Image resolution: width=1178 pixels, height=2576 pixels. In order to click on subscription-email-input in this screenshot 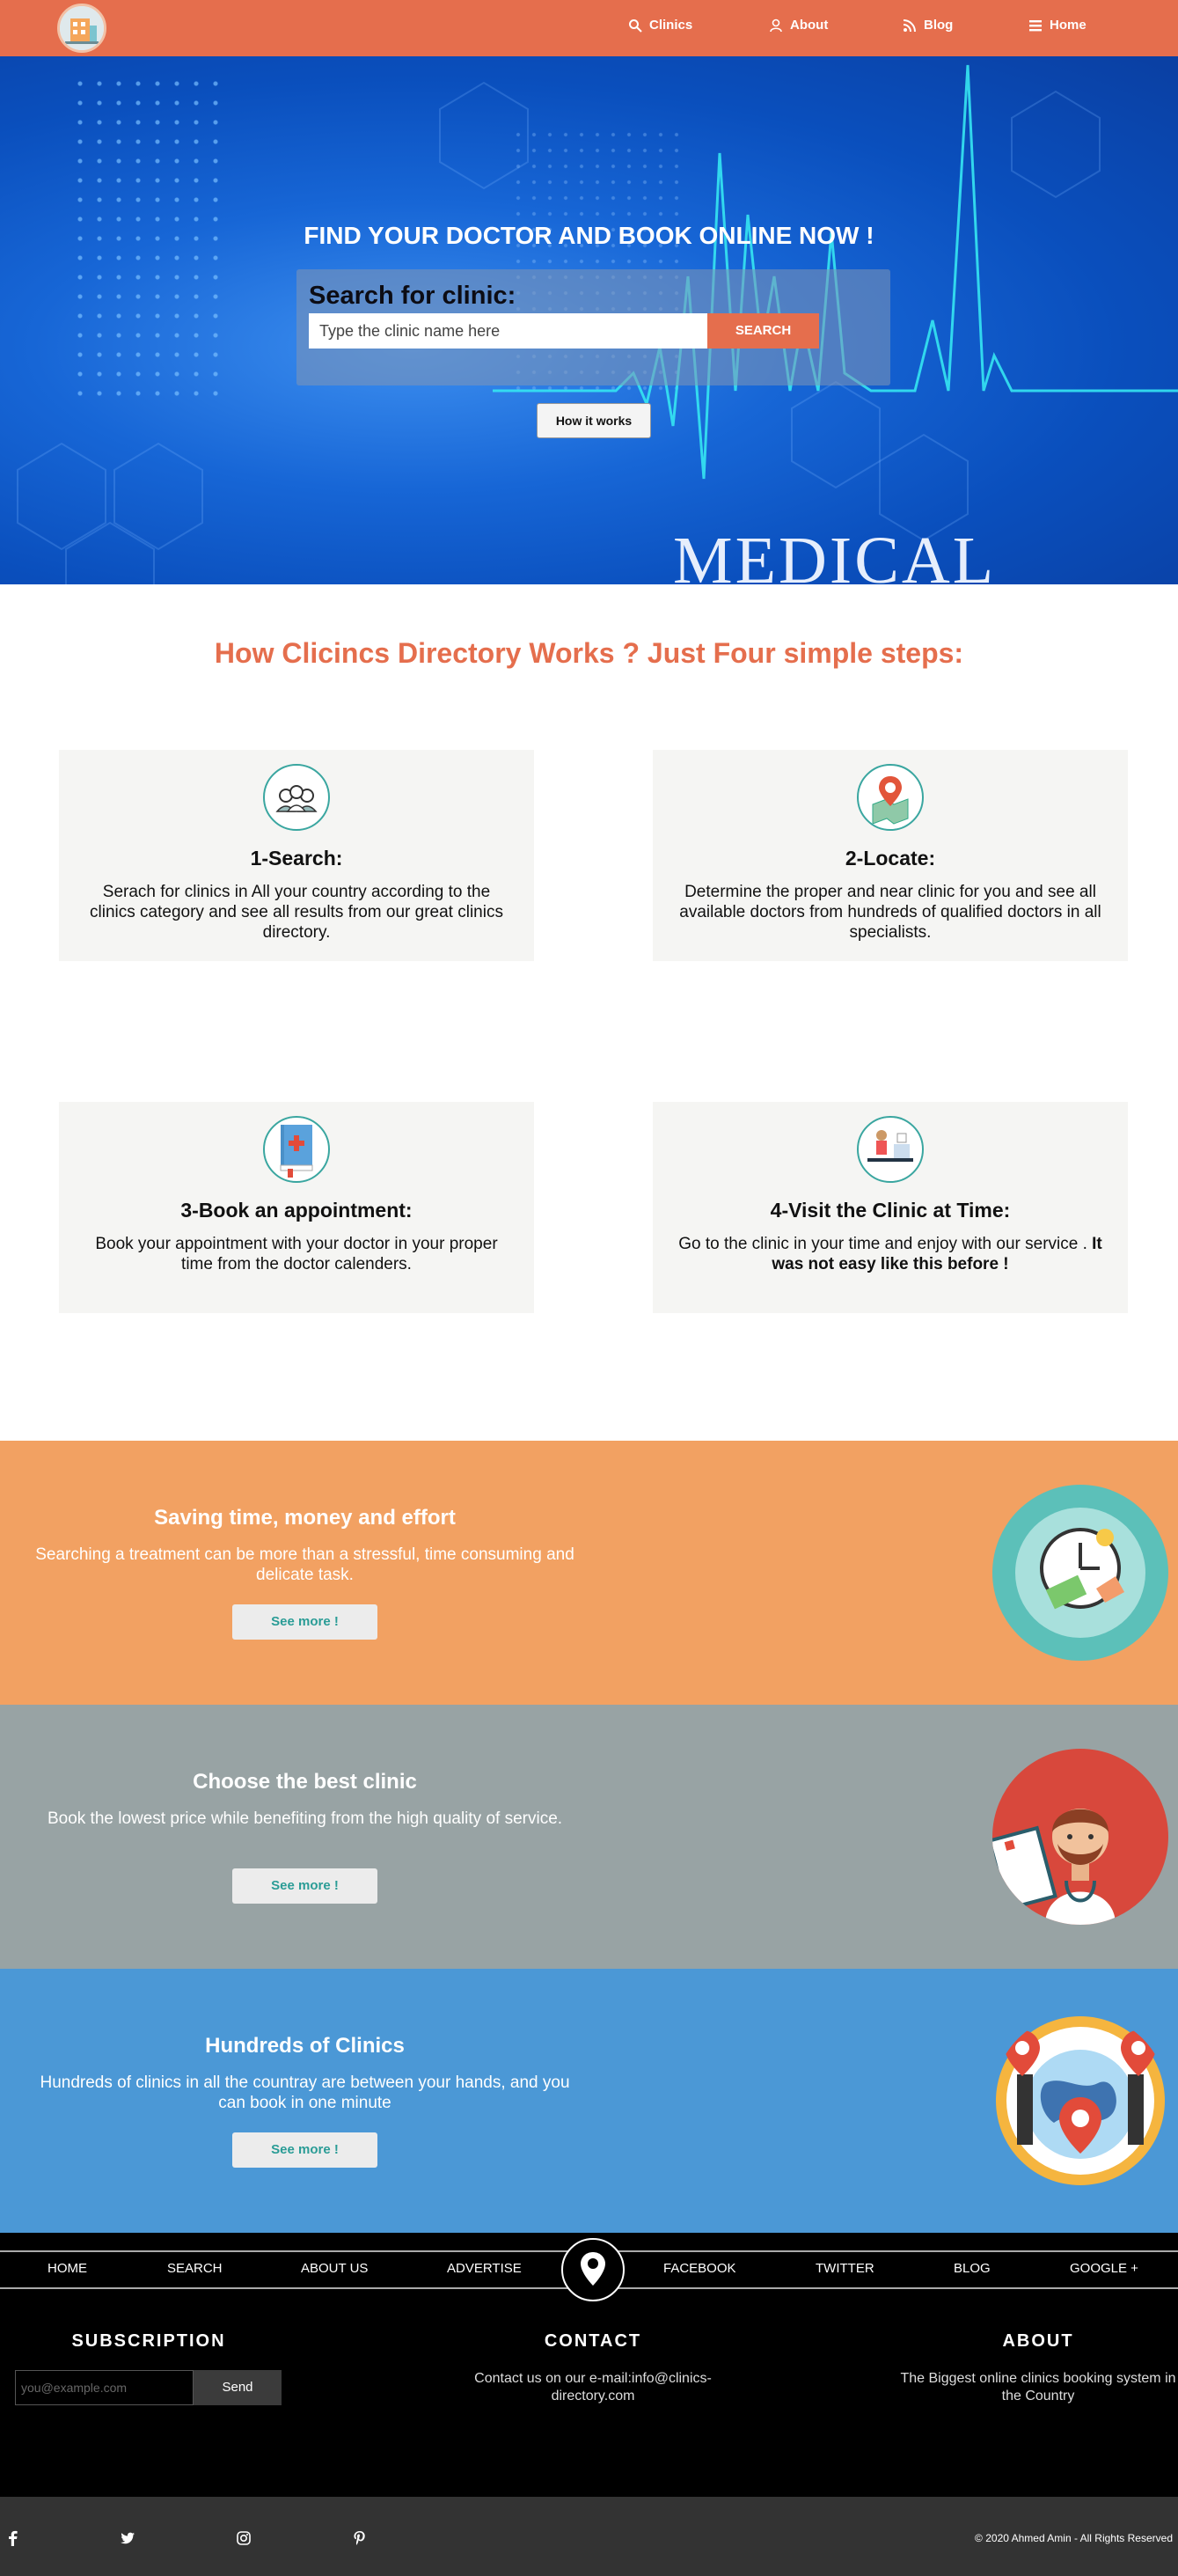, I will do `click(104, 2387)`.